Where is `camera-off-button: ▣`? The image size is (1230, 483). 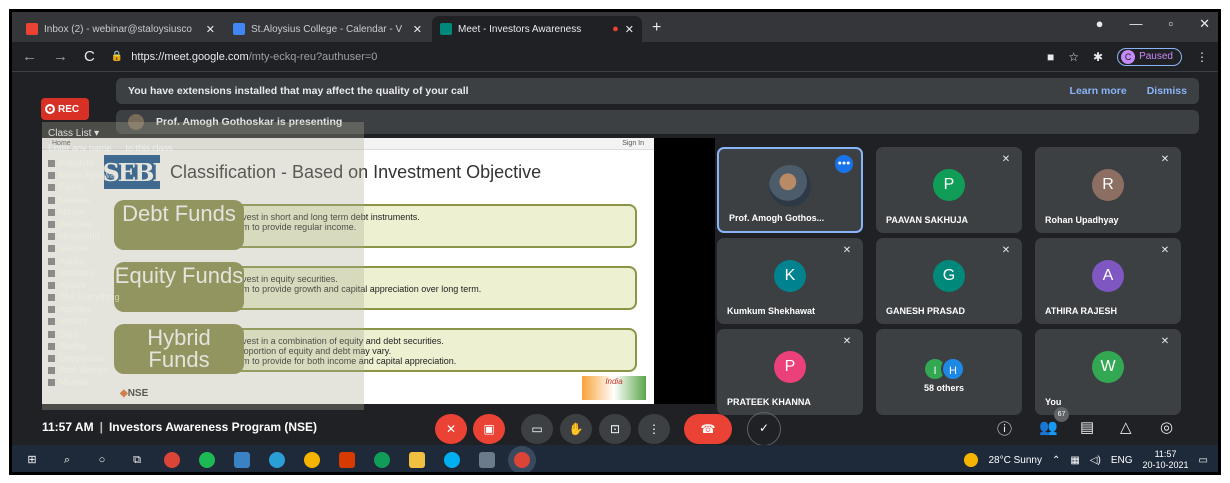 camera-off-button: ▣ is located at coordinates (489, 429).